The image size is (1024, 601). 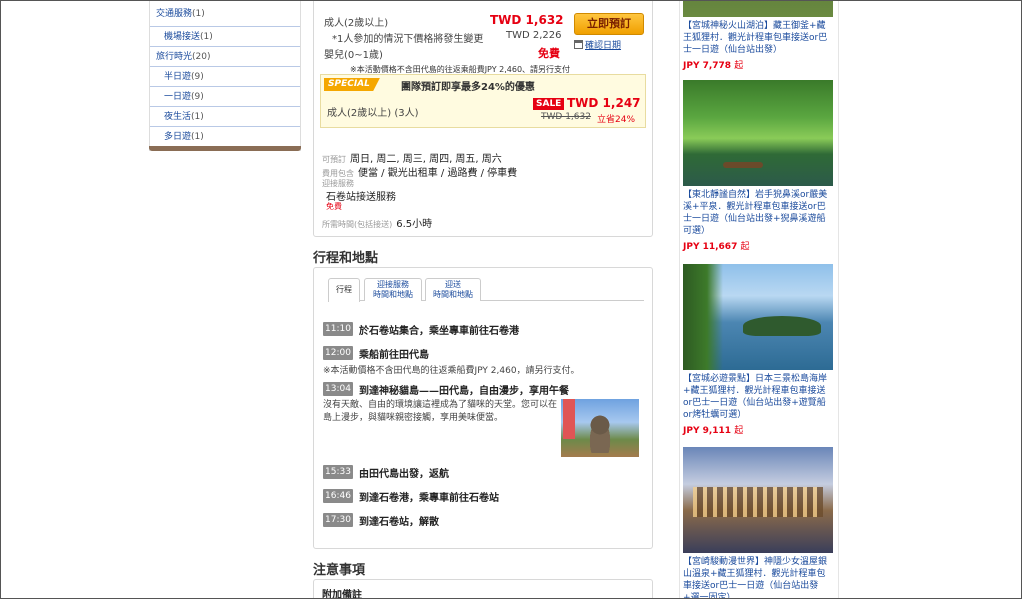 What do you see at coordinates (178, 137) in the screenshot?
I see `sidebar-item-label: 多日遊` at bounding box center [178, 137].